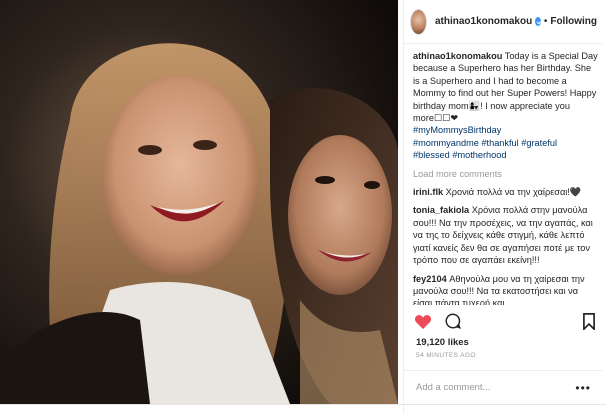 Image resolution: width=606 pixels, height=414 pixels. What do you see at coordinates (483, 21) in the screenshot?
I see `header-username: athinao1konomakou` at bounding box center [483, 21].